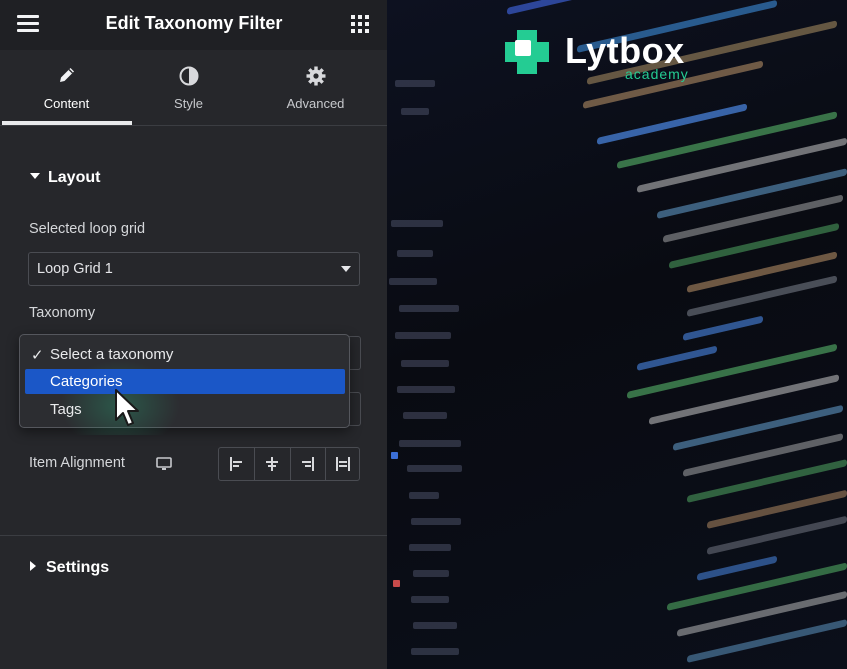  I want to click on lytbox-logo-mark-icon, so click(527, 52).